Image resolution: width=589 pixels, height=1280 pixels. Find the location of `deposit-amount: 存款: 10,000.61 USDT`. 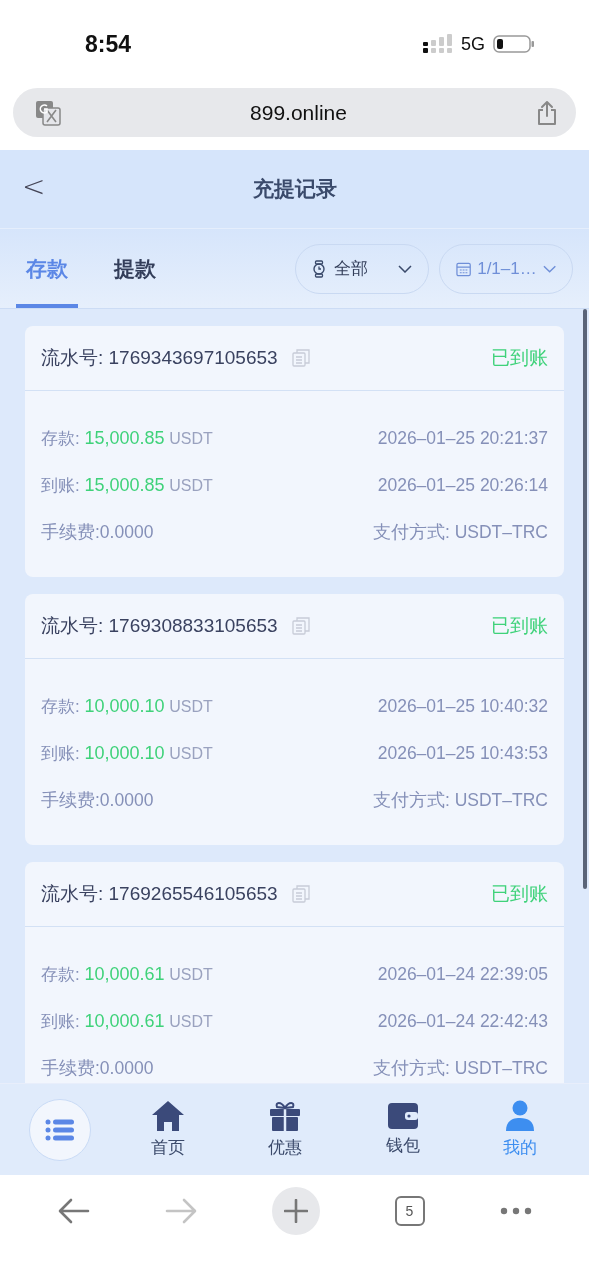

deposit-amount: 存款: 10,000.61 USDT is located at coordinates (127, 974).